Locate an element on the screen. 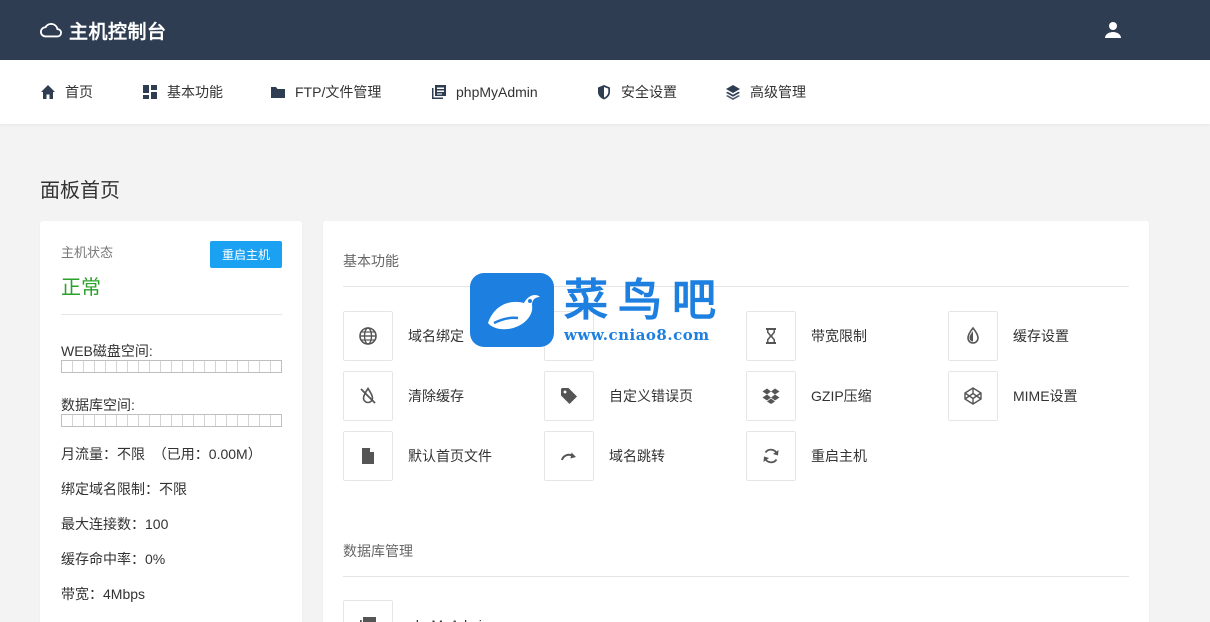 This screenshot has height=622, width=1210. bandwidth: 带宽：4Mbps is located at coordinates (103, 594).